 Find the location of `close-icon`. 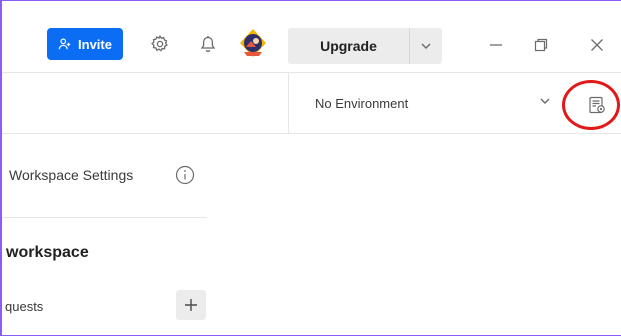

close-icon is located at coordinates (597, 45).